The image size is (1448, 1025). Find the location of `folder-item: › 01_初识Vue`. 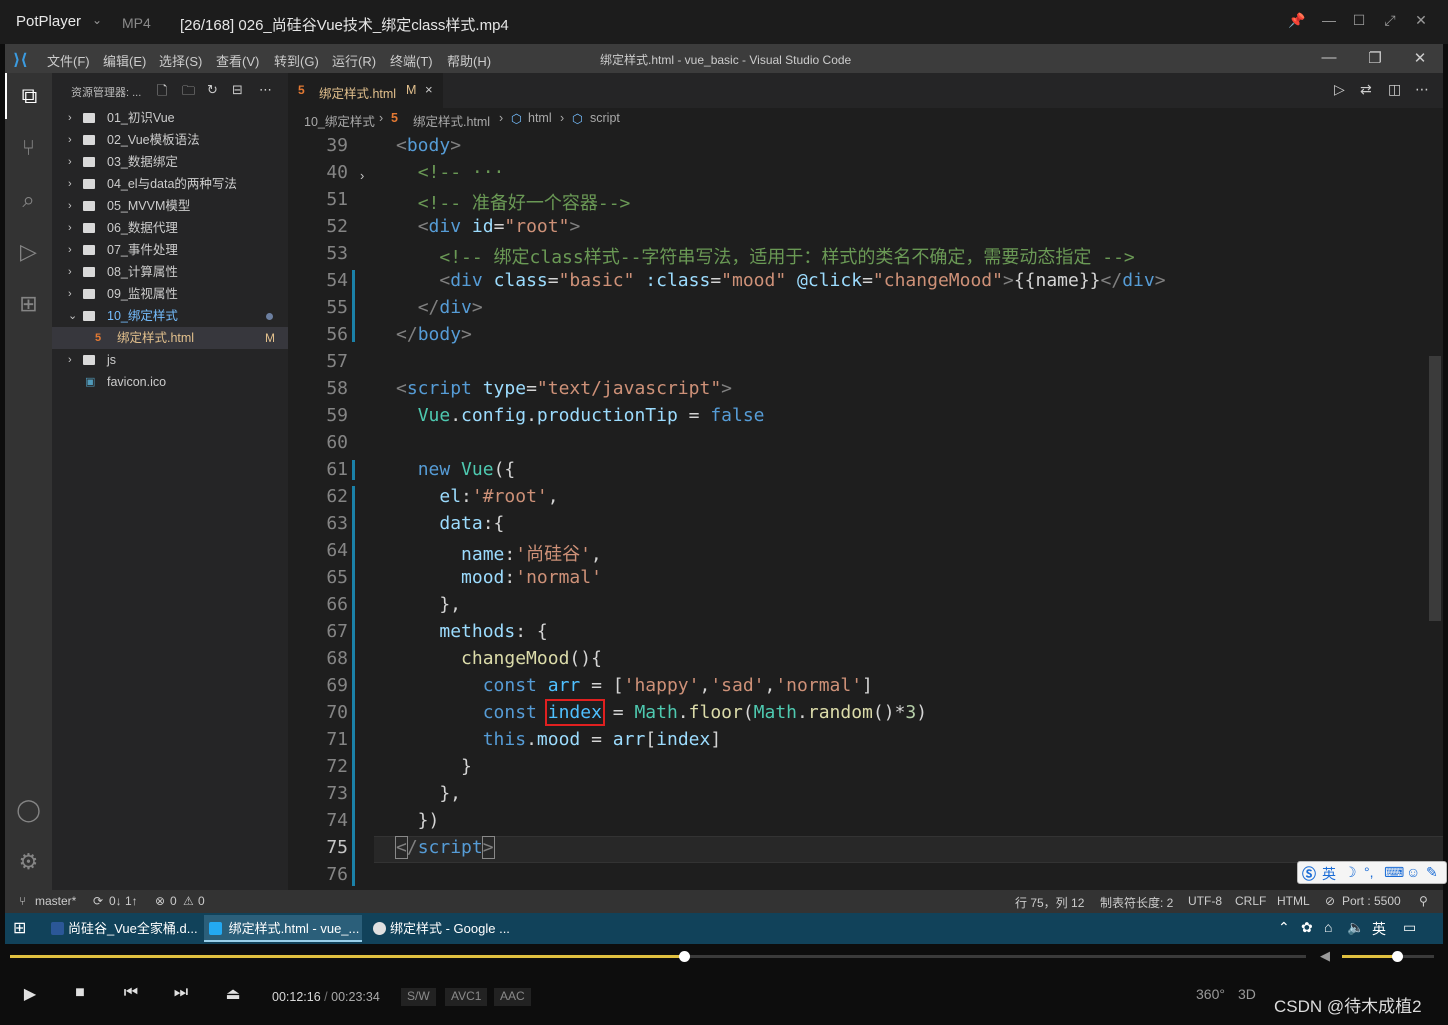

folder-item: › 01_初识Vue is located at coordinates (170, 118).